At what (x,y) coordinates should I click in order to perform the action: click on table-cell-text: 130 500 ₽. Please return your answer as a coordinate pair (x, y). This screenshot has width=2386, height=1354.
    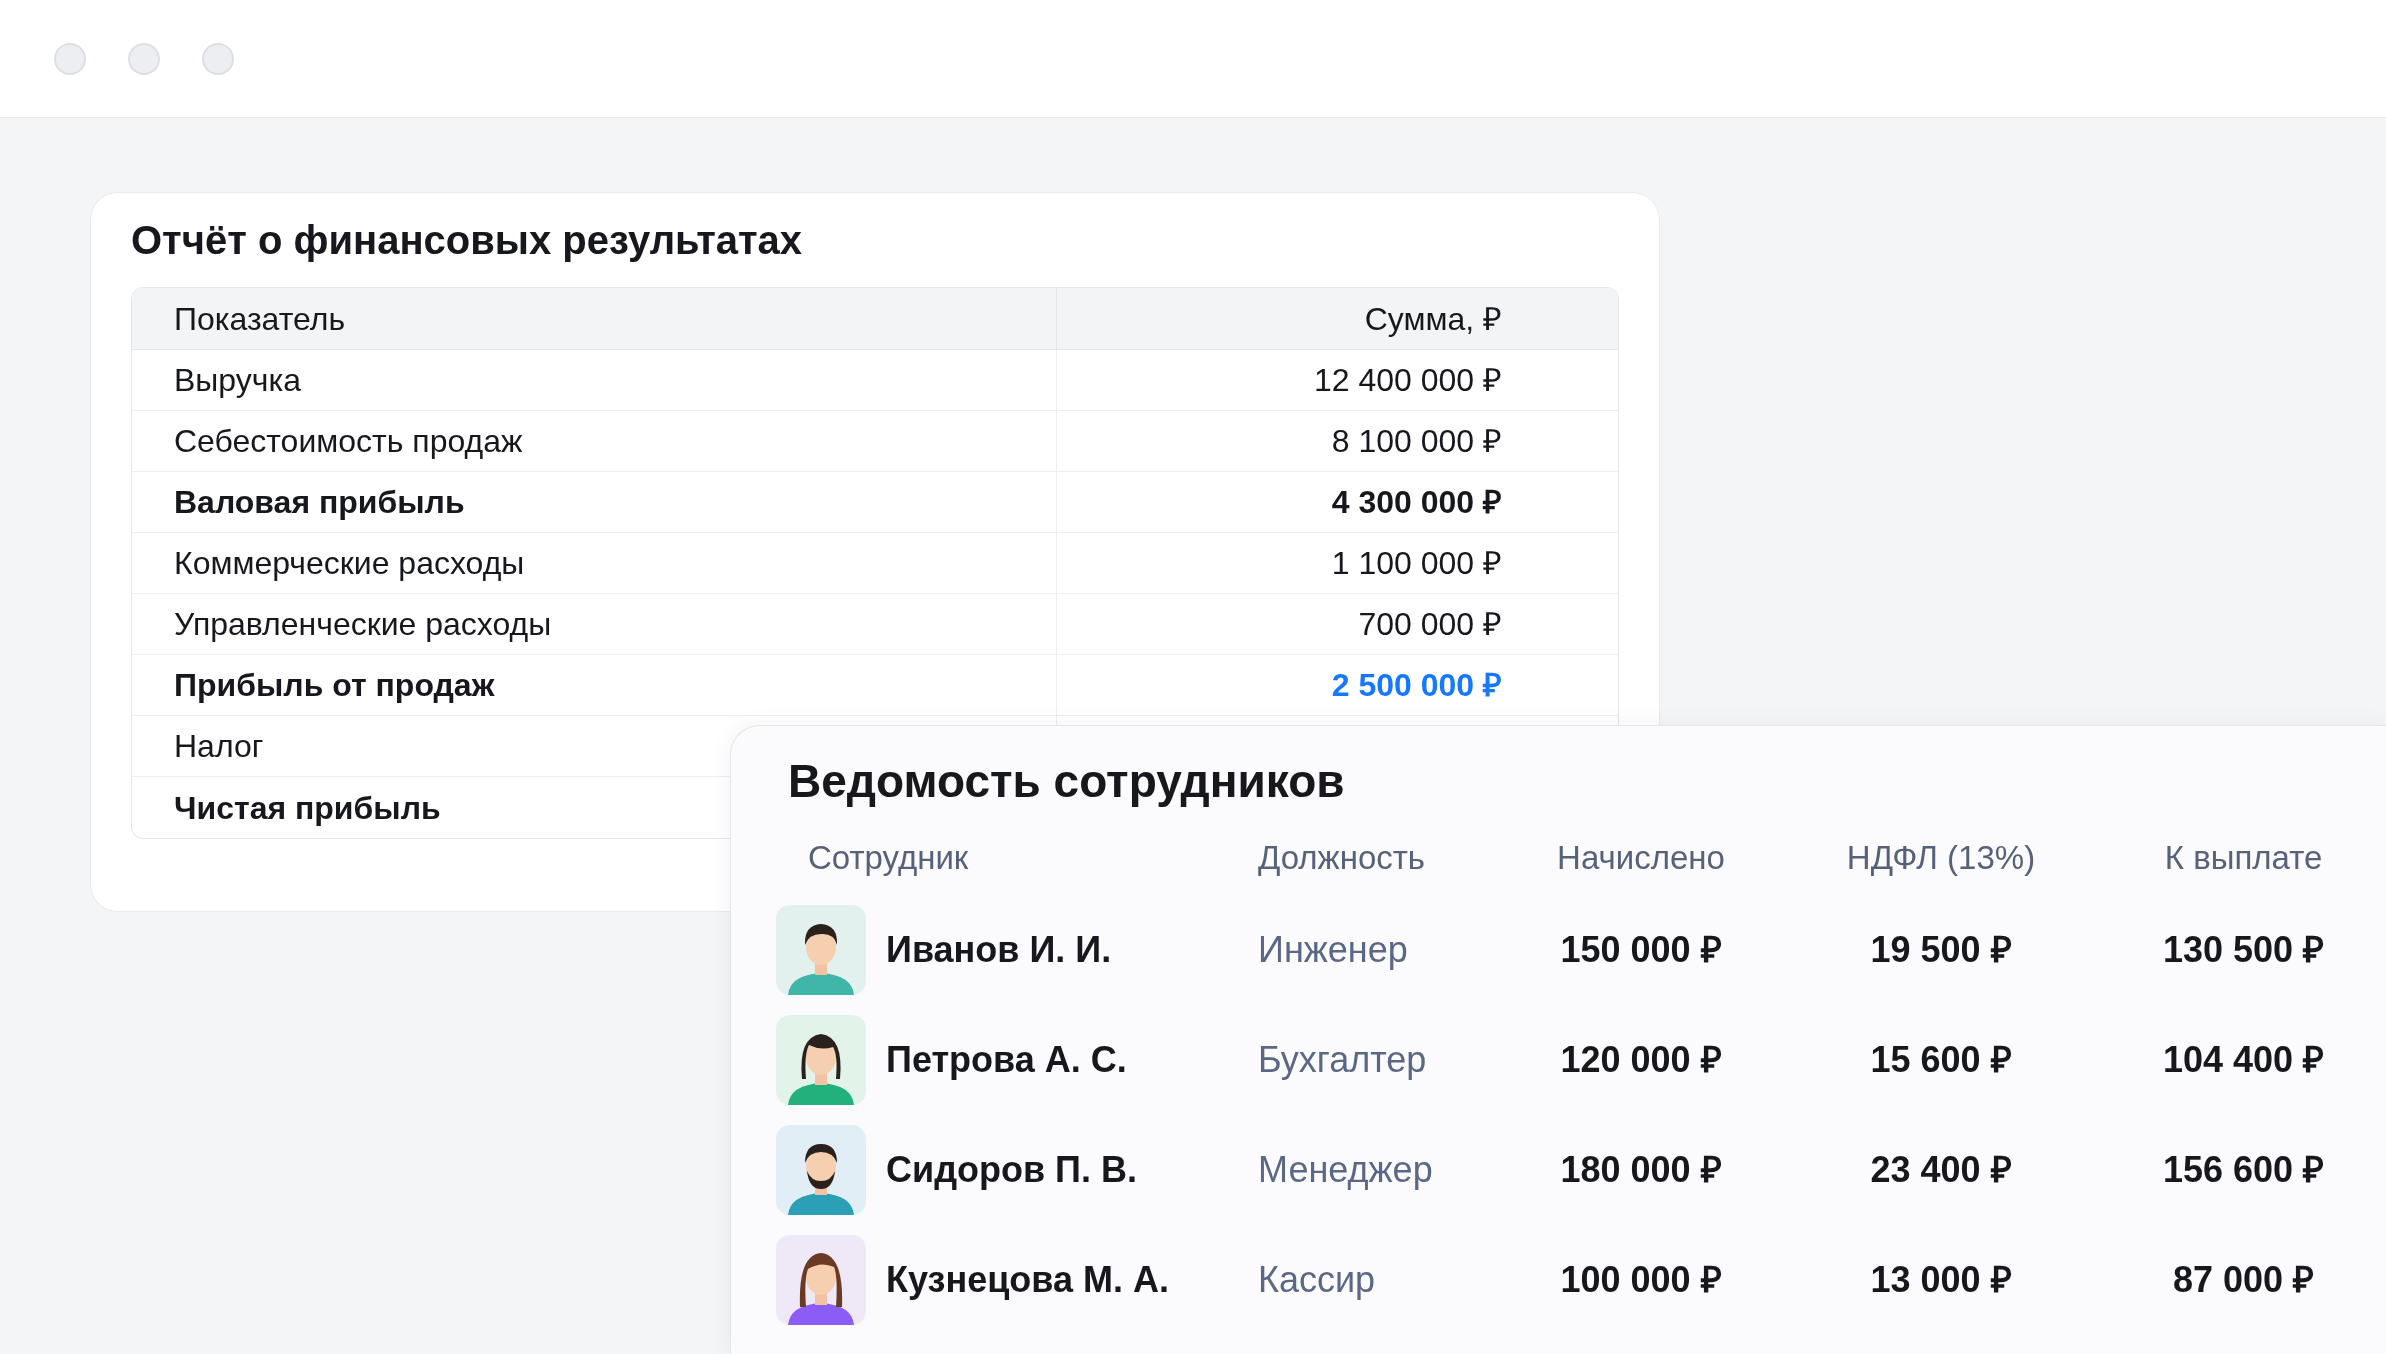
    Looking at the image, I should click on (2243, 950).